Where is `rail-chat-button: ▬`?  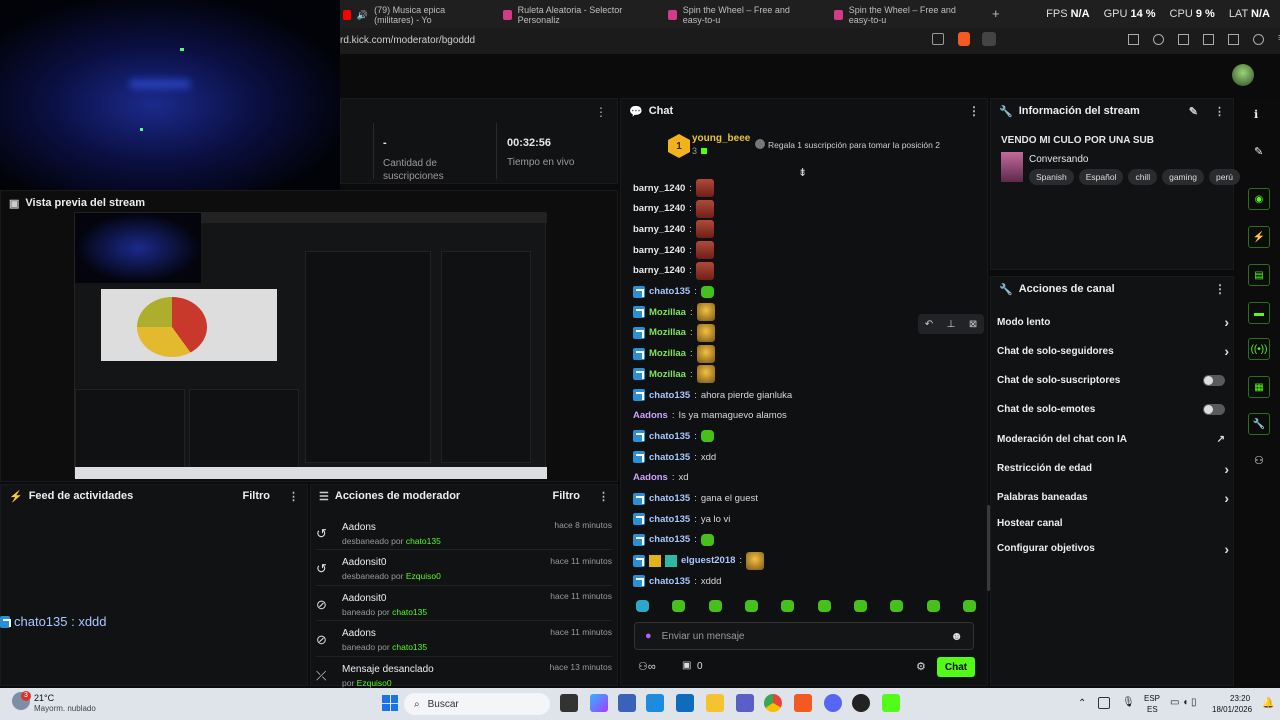
rail-chat-button: ▬ is located at coordinates (1259, 313).